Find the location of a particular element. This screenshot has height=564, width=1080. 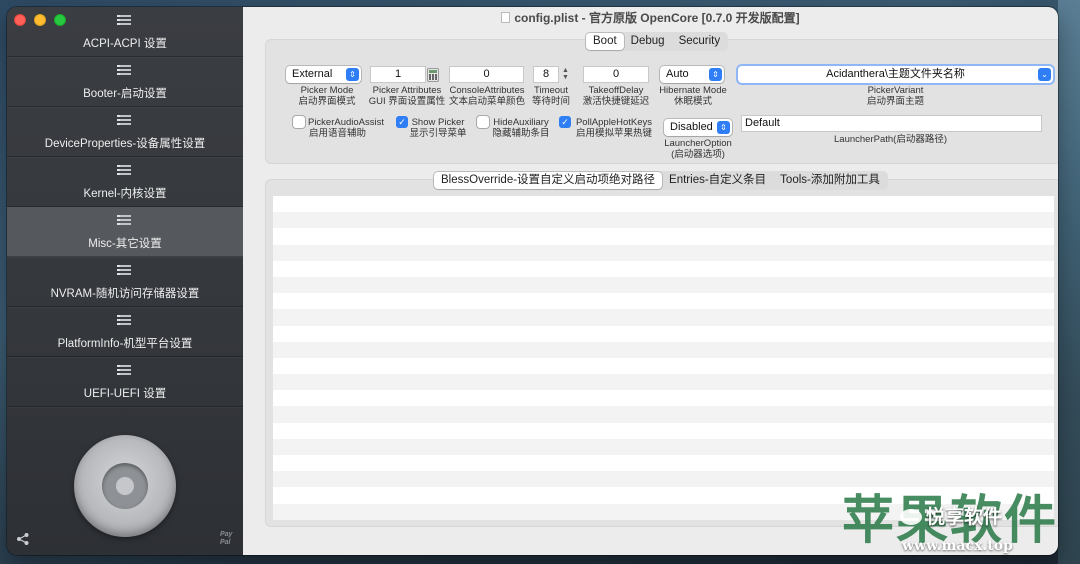

console-attributes-label-en: ConsoleAttributes is located at coordinates (487, 90).